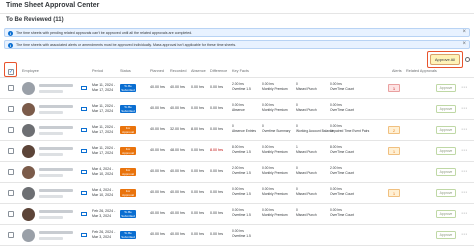  Describe the element at coordinates (125, 71) in the screenshot. I see `column-header-status: Status` at that location.